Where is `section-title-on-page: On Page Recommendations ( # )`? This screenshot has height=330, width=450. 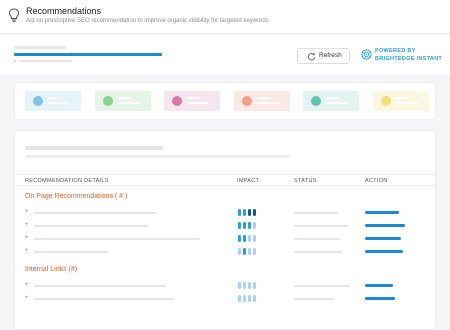
section-title-on-page: On Page Recommendations ( # ) is located at coordinates (76, 196).